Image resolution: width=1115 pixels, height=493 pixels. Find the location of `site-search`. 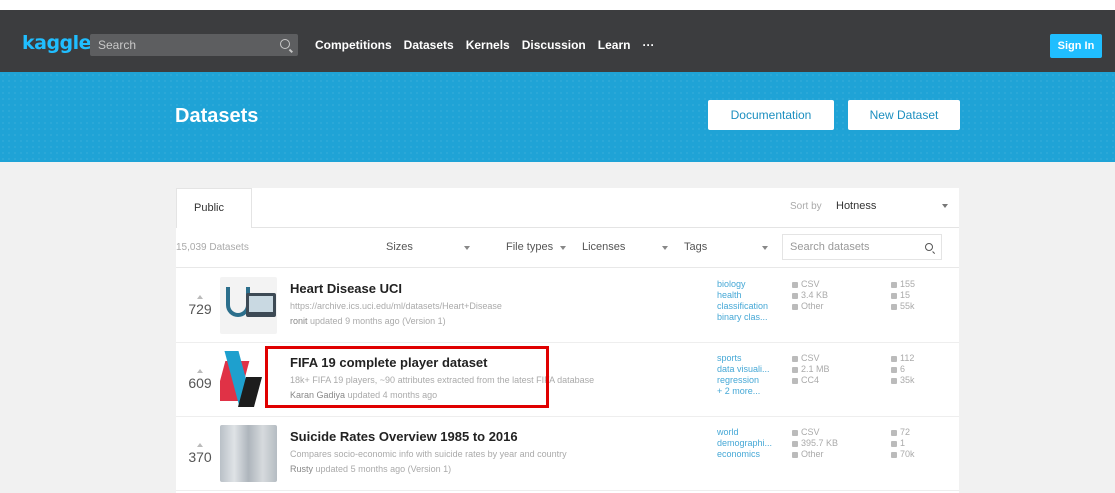

site-search is located at coordinates (194, 45).